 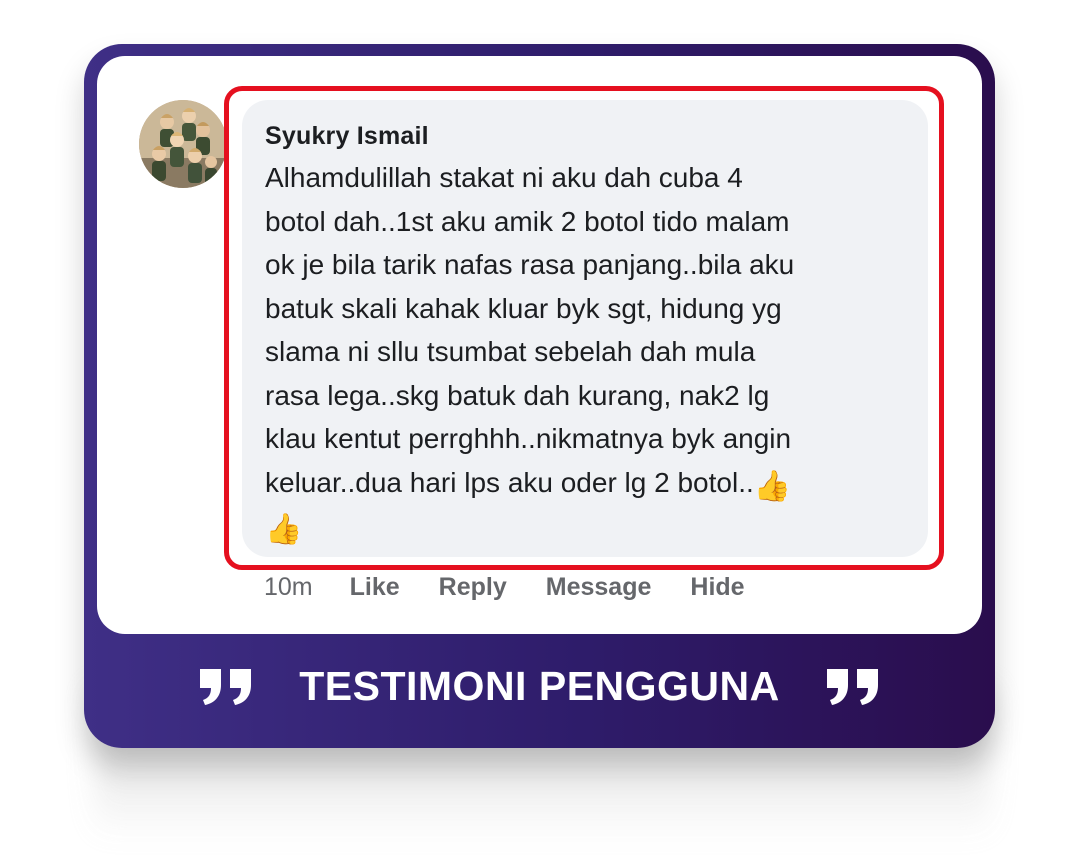 I want to click on avatar, so click(x=183, y=144).